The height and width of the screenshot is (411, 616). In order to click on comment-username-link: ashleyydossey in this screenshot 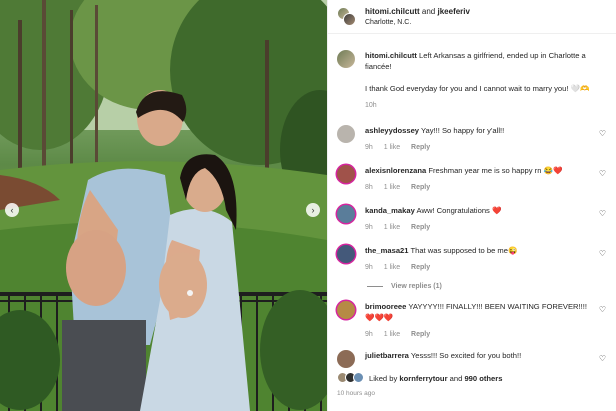, I will do `click(392, 130)`.